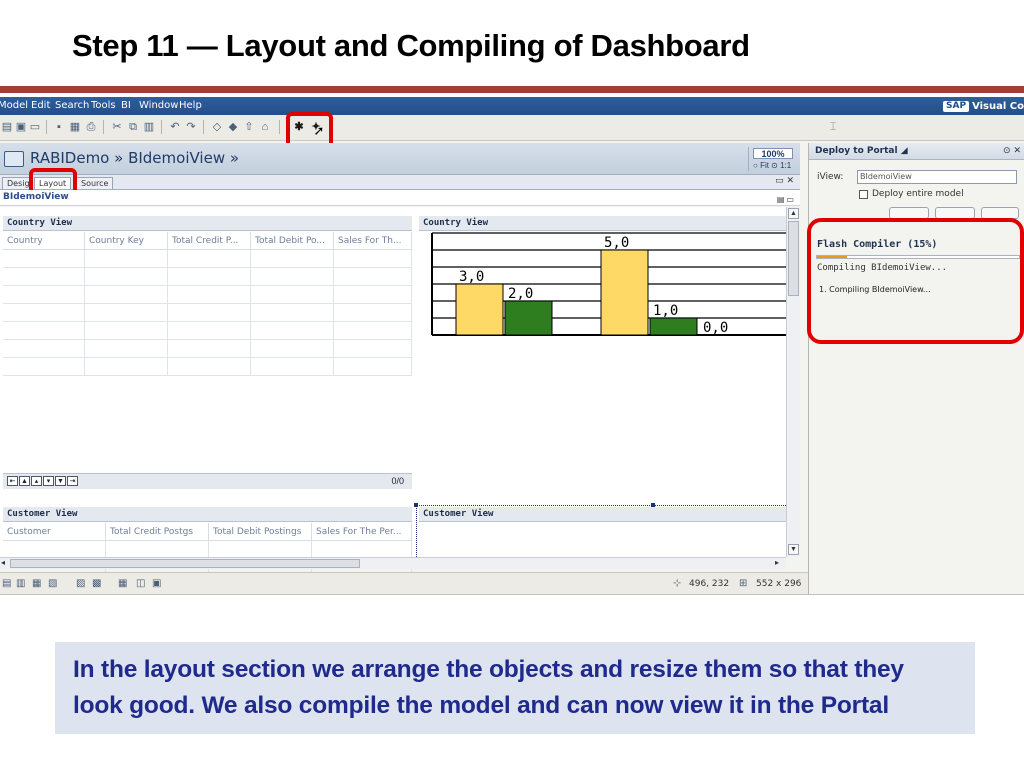 The width and height of the screenshot is (1024, 768). Describe the element at coordinates (91, 127) in the screenshot. I see `print-icon: ⎙` at that location.